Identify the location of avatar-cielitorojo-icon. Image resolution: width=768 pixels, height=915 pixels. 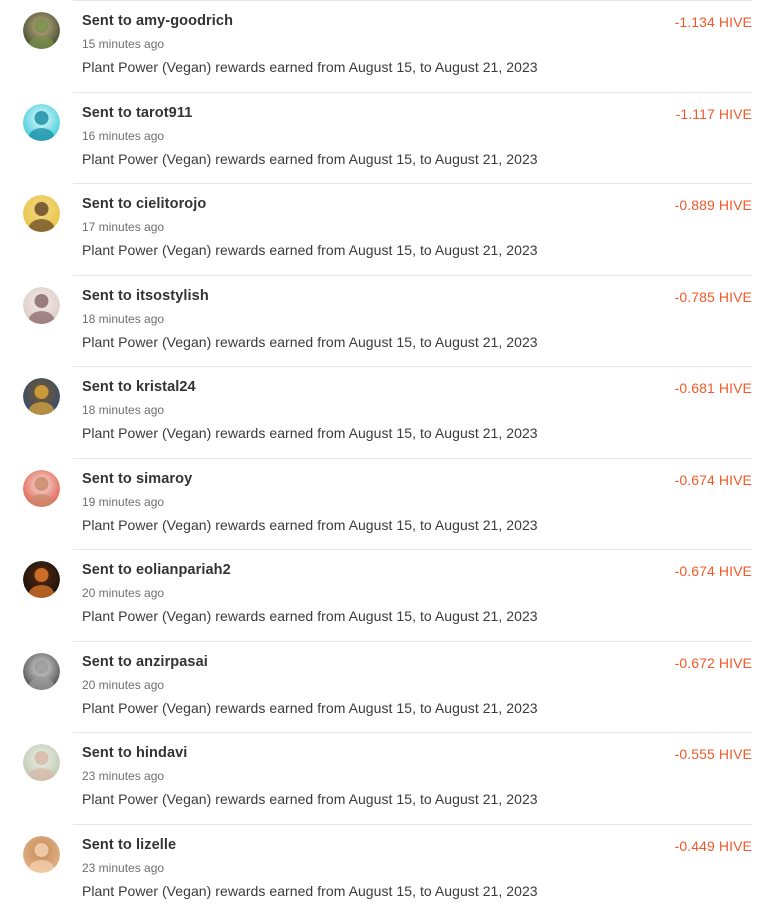
(41, 213).